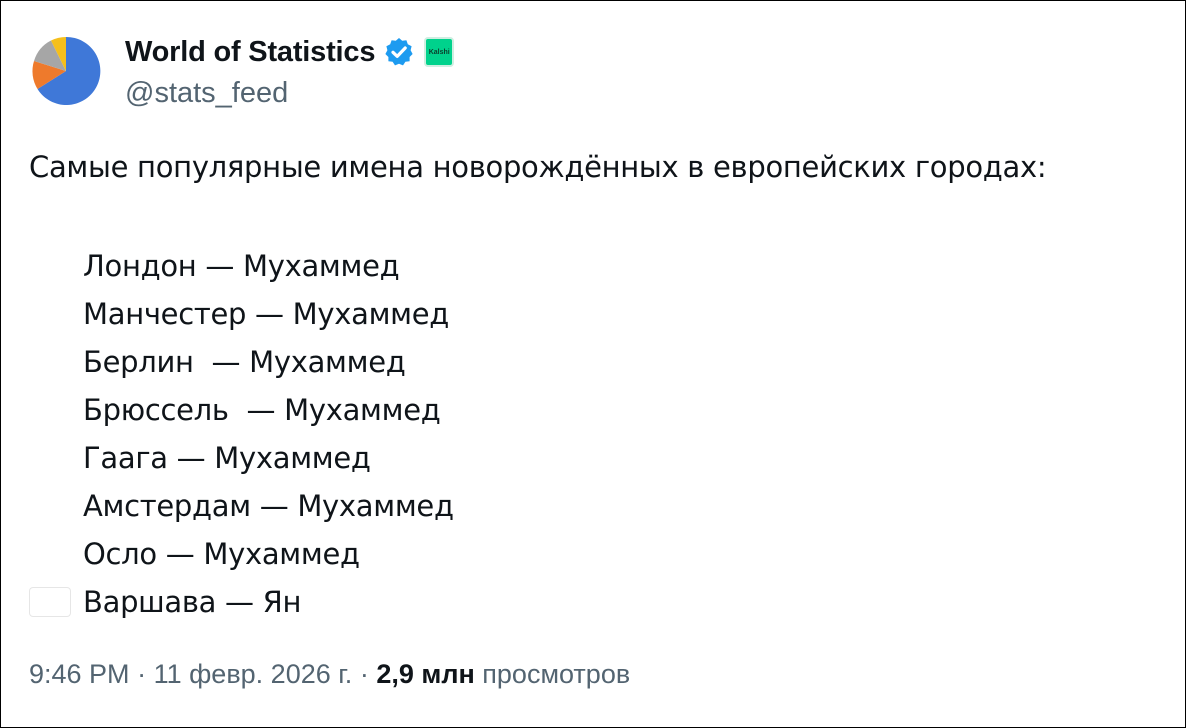 Image resolution: width=1186 pixels, height=728 pixels. I want to click on pie-chart-icon, so click(66, 71).